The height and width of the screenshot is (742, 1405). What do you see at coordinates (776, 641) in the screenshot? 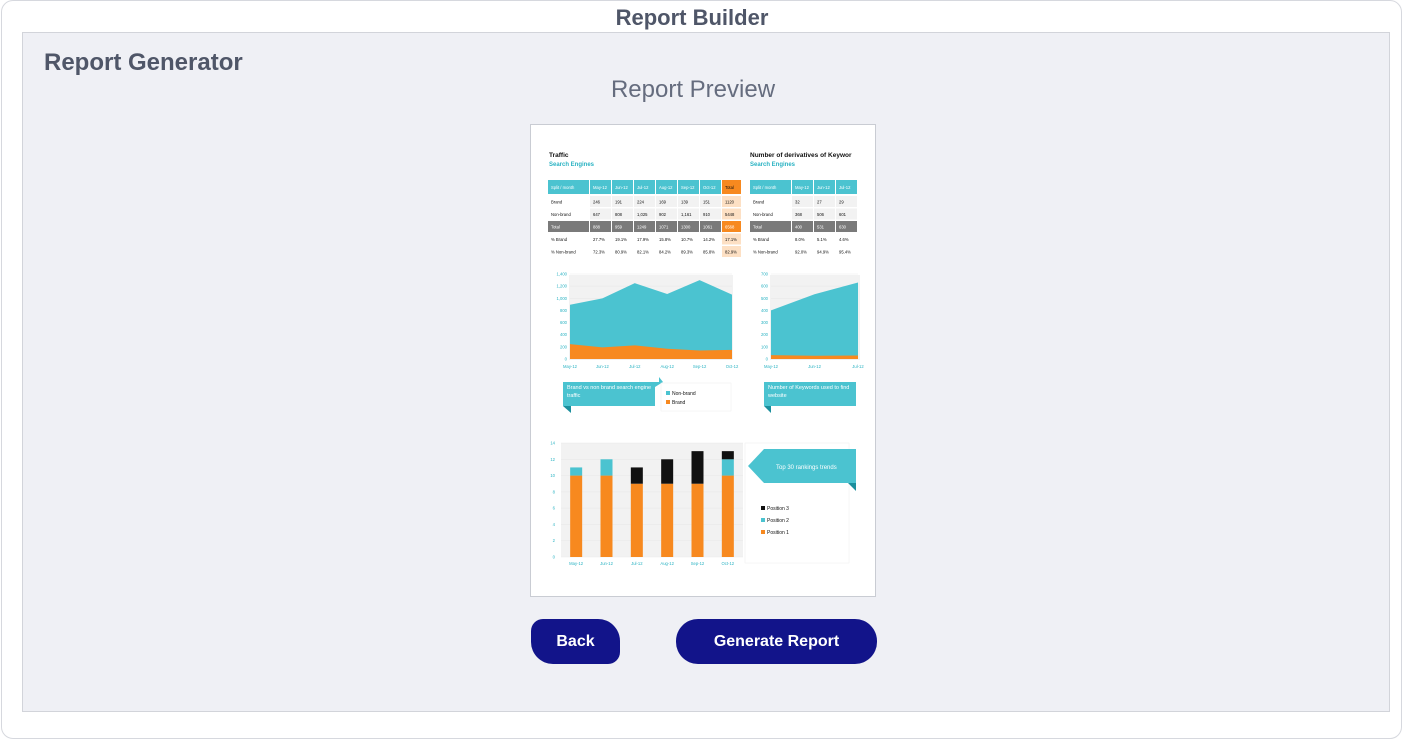
I see `generate-report-button: Generate Report` at bounding box center [776, 641].